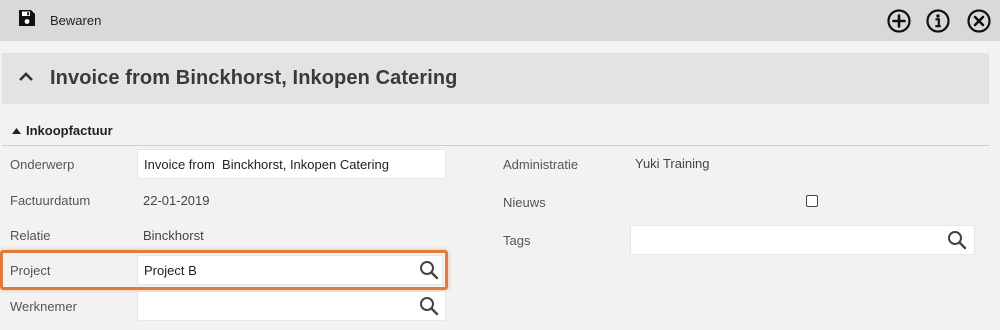 Image resolution: width=1000 pixels, height=330 pixels. What do you see at coordinates (76, 20) in the screenshot?
I see `save-button-label: Bewaren` at bounding box center [76, 20].